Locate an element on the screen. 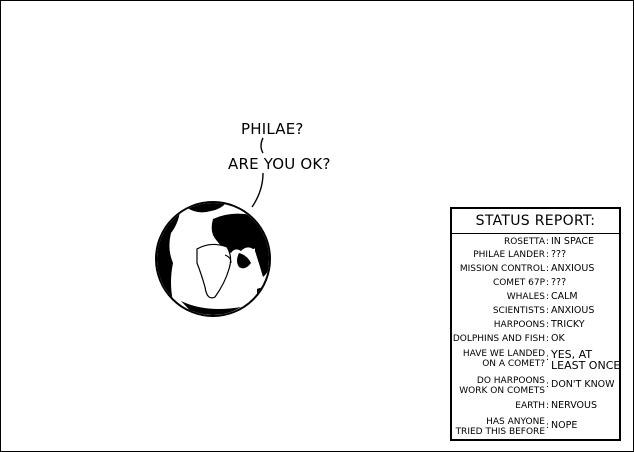 Image resolution: width=634 pixels, height=452 pixels. status-row-label: DOLPHINS AND FISH is located at coordinates (499, 339).